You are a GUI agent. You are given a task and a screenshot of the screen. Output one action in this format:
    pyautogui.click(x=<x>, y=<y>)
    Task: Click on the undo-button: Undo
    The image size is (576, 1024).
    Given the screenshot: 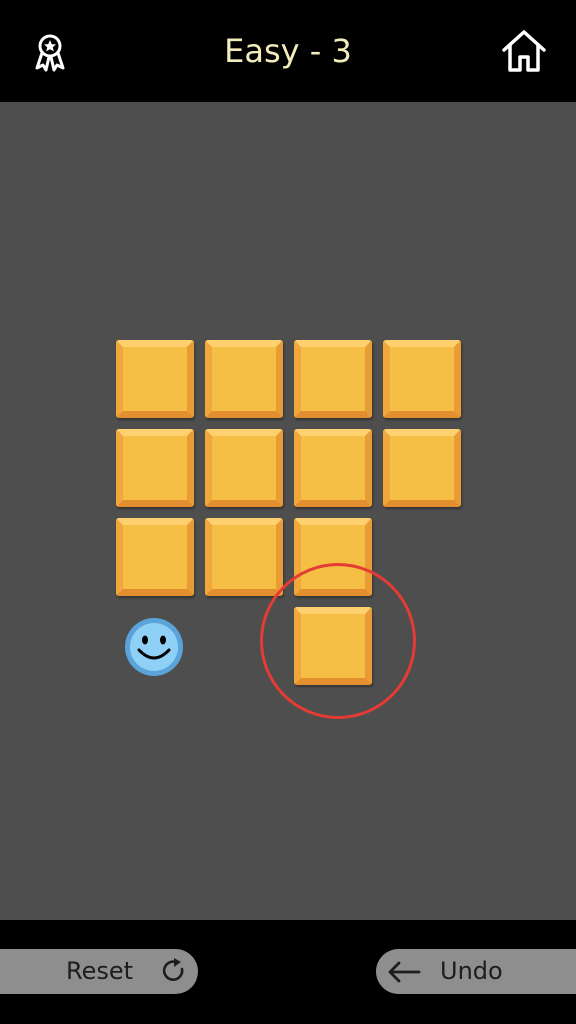 What is the action you would take?
    pyautogui.click(x=476, y=971)
    